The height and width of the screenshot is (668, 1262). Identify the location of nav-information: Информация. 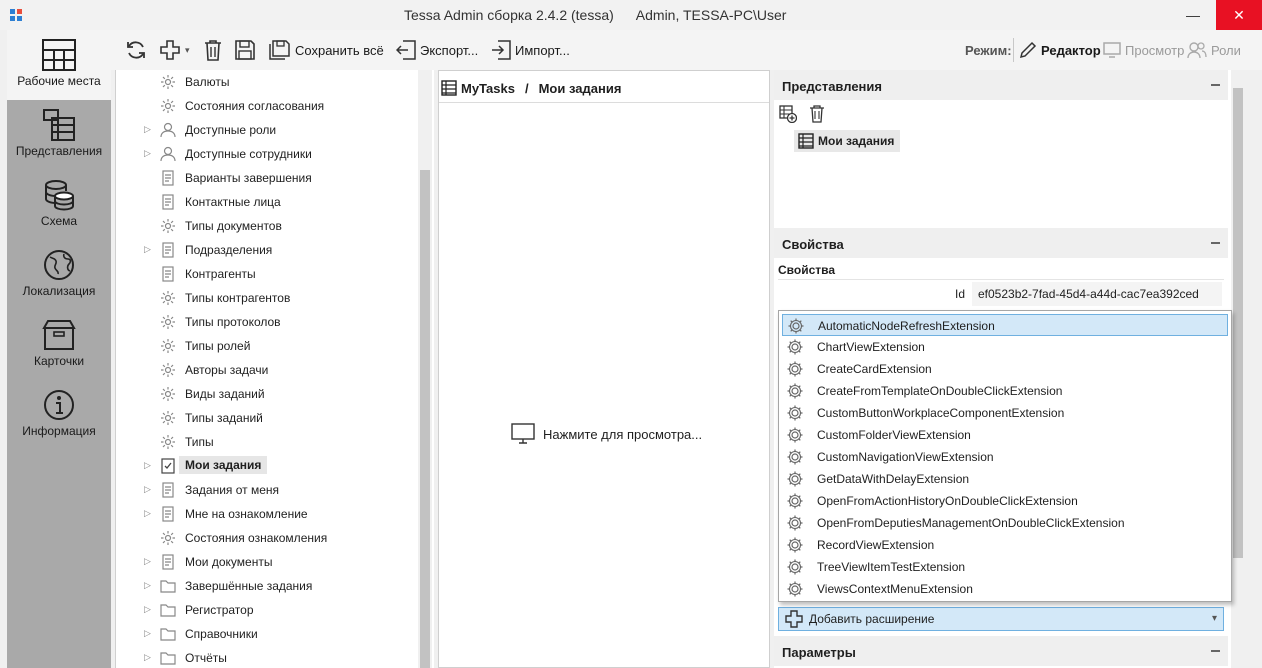
(59, 415).